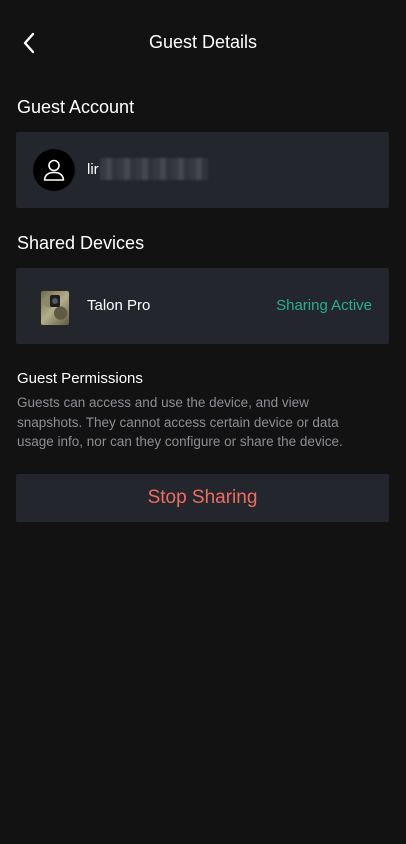 This screenshot has height=844, width=406. I want to click on guest-account-name: lir, so click(93, 169).